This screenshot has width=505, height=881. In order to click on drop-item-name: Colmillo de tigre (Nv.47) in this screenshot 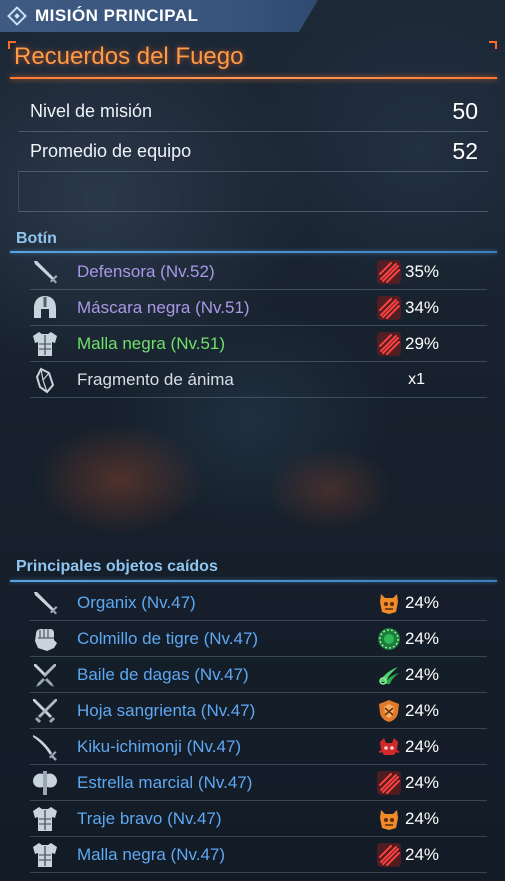, I will do `click(168, 638)`.